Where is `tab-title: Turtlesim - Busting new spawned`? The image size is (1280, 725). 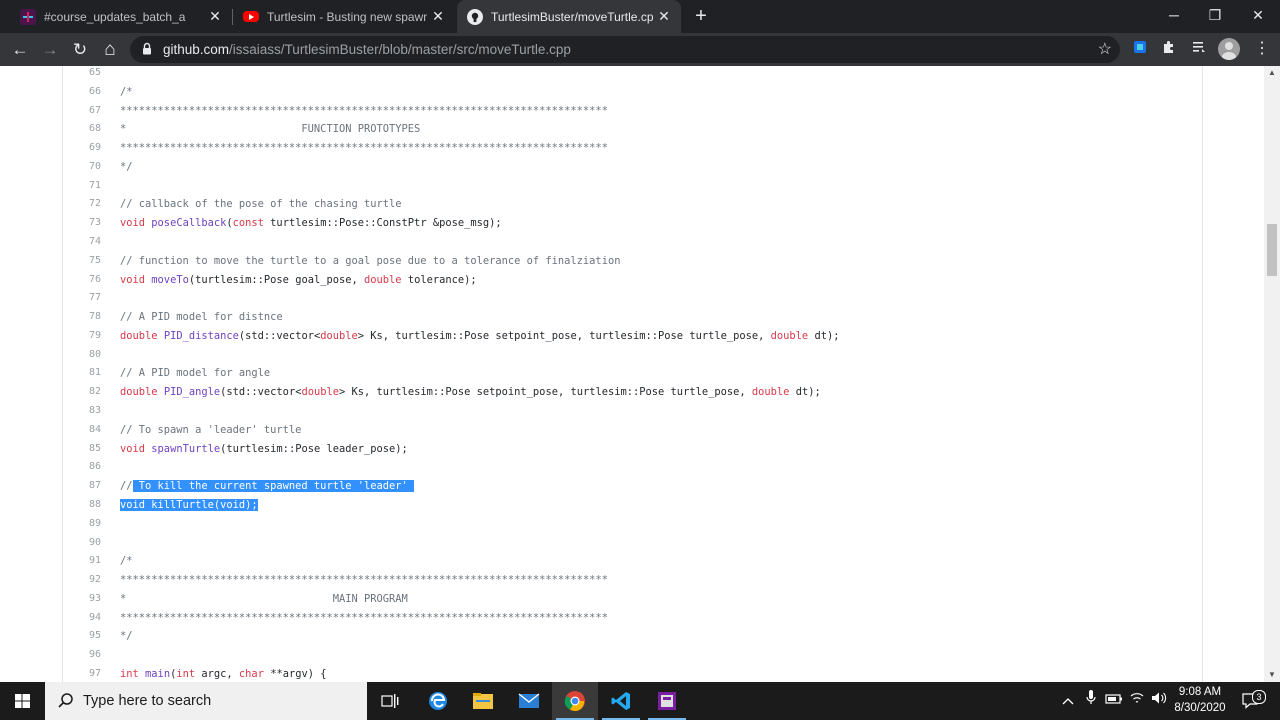 tab-title: Turtlesim - Busting new spawned is located at coordinates (347, 16).